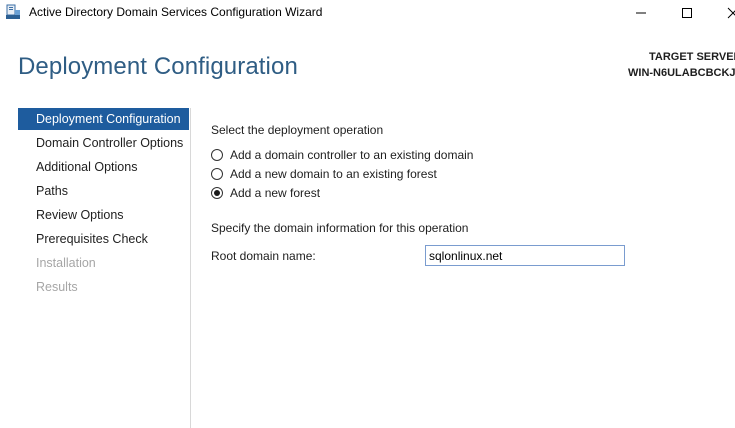 Image resolution: width=735 pixels, height=428 pixels. Describe the element at coordinates (103, 239) in the screenshot. I see `nav-item-prerequisites-check: Prerequisites Check` at that location.